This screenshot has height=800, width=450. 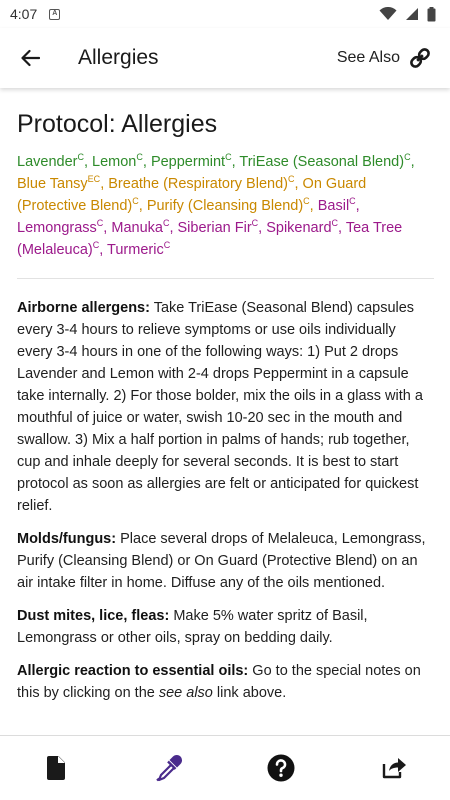 I want to click on oil-link: LavenderC, so click(x=50, y=161).